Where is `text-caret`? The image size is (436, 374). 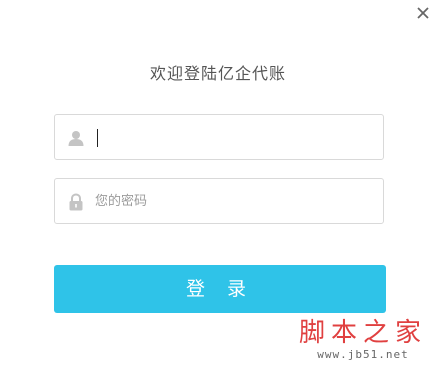
text-caret is located at coordinates (97, 138).